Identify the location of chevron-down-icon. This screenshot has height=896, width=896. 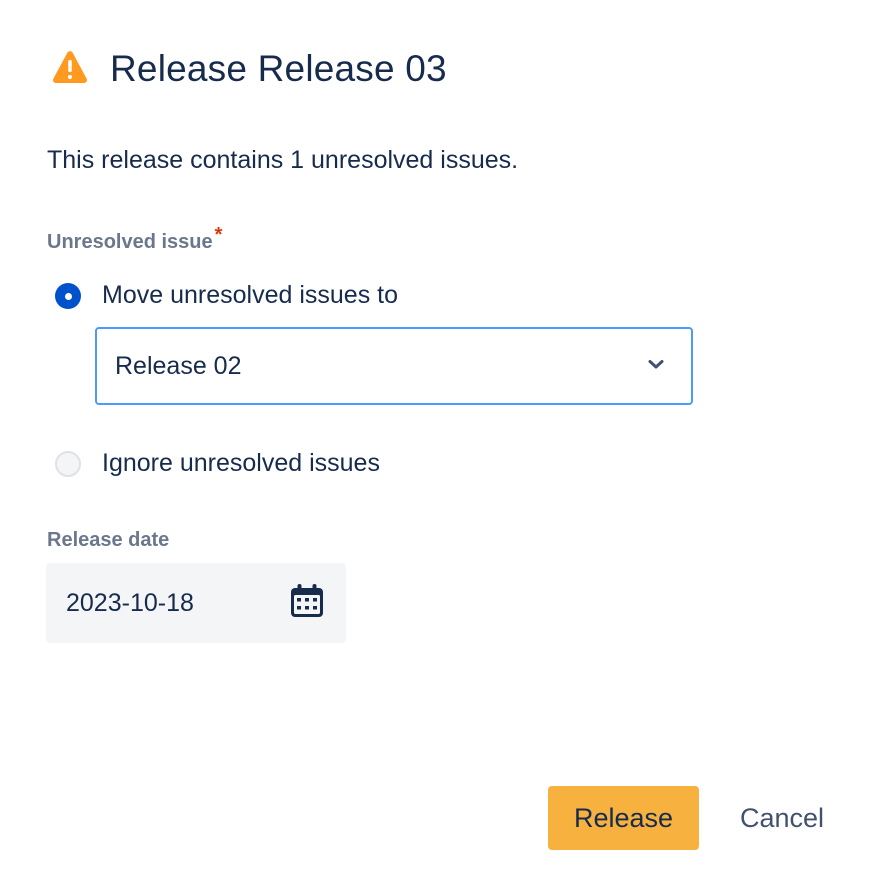
(656, 366).